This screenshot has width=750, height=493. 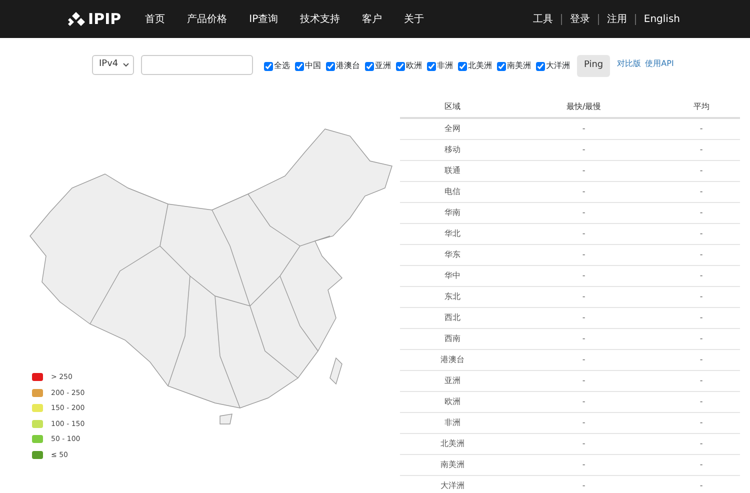 I want to click on table-cell: 南美洲, so click(x=452, y=464).